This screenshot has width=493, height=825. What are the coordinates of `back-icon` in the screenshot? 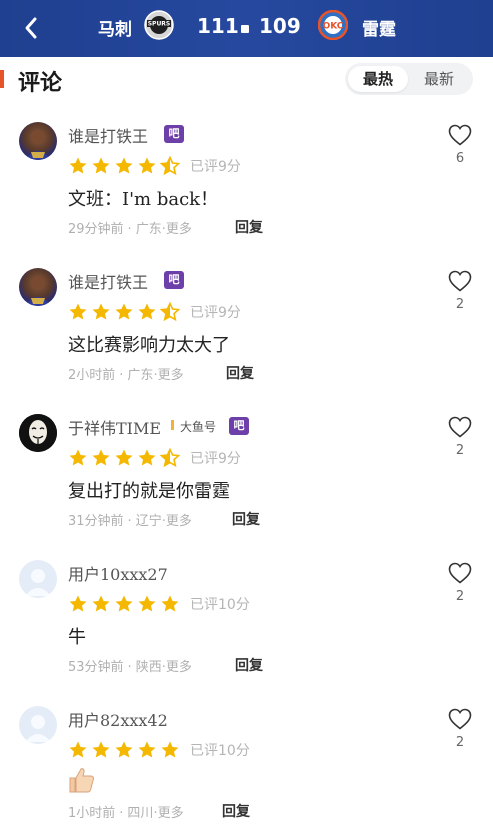 It's located at (32, 28).